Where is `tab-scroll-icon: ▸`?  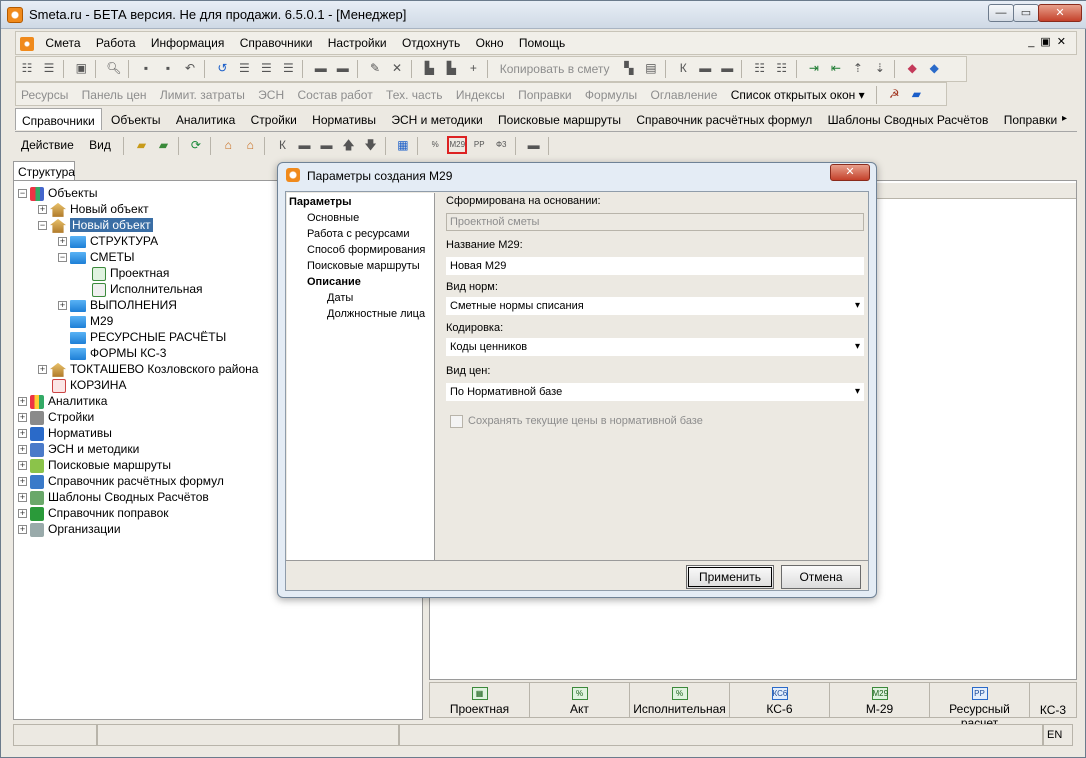
tab-scroll-icon: ▸ is located at coordinates (1064, 119).